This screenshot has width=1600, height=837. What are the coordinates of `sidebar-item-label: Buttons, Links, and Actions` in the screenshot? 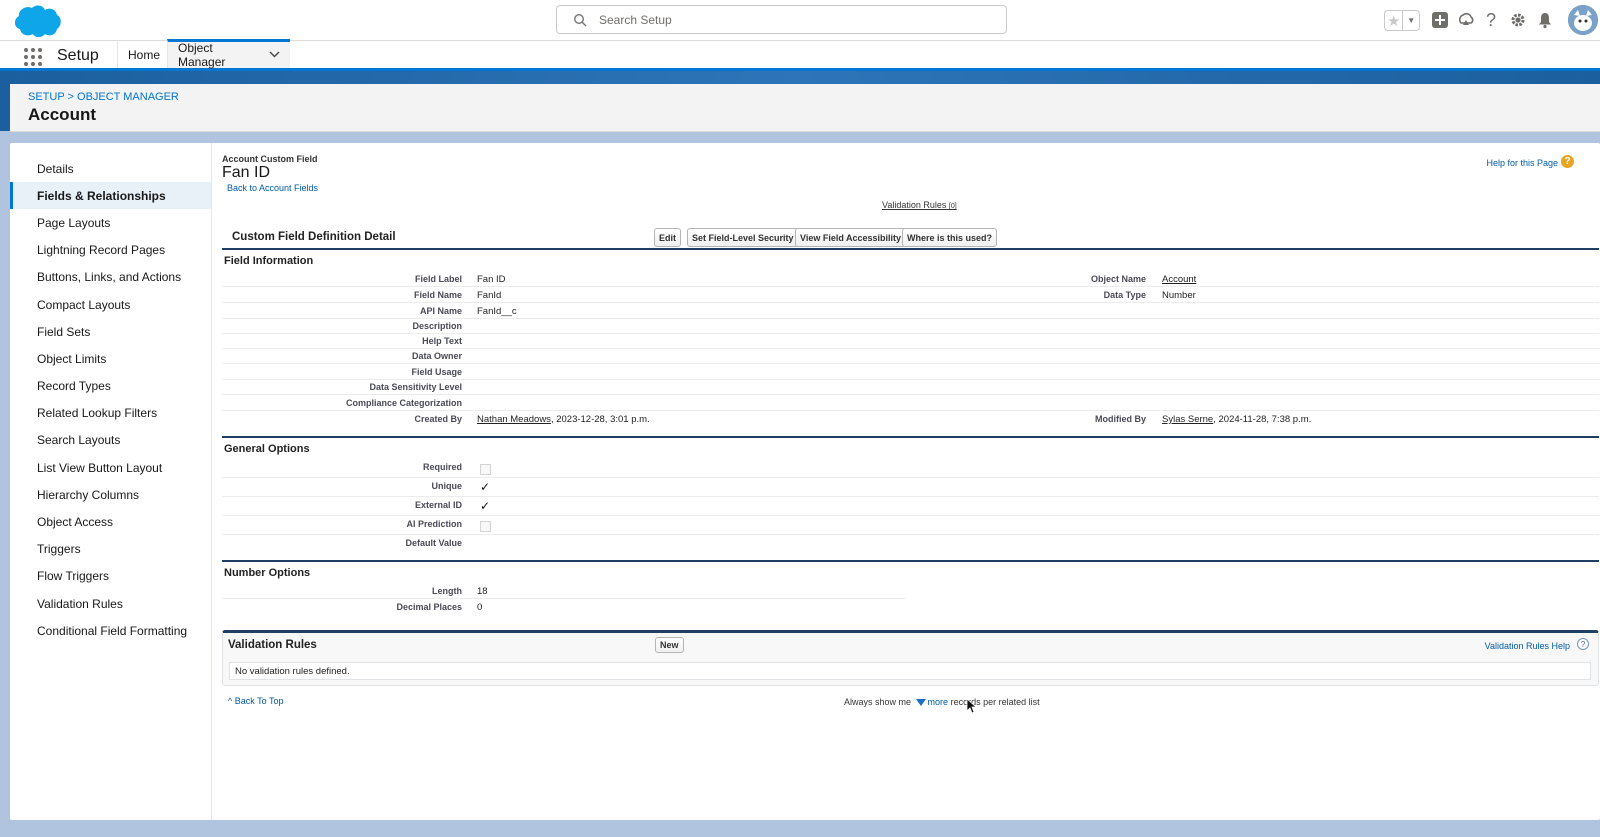 It's located at (109, 277).